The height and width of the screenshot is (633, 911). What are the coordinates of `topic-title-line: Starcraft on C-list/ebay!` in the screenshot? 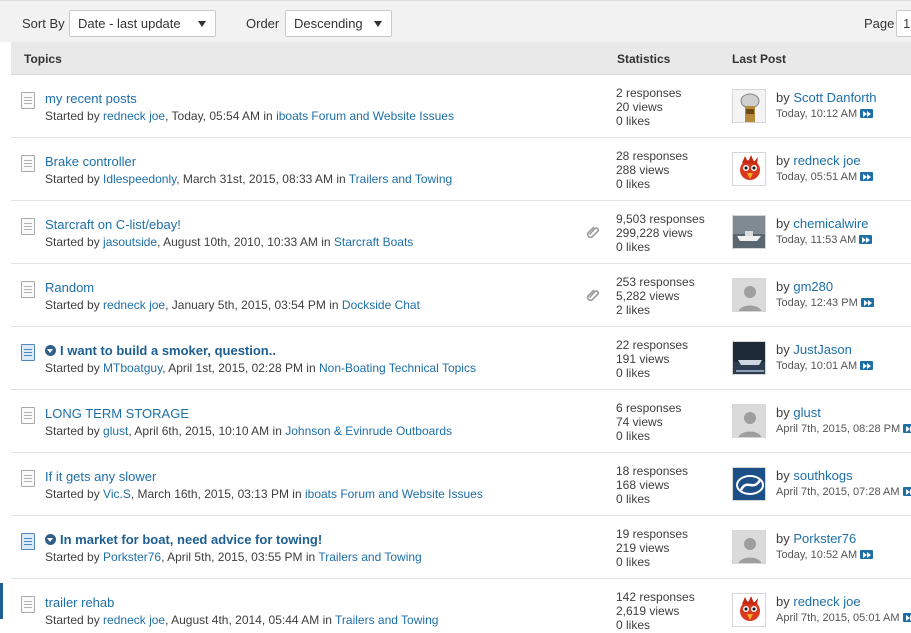 It's located at (113, 224).